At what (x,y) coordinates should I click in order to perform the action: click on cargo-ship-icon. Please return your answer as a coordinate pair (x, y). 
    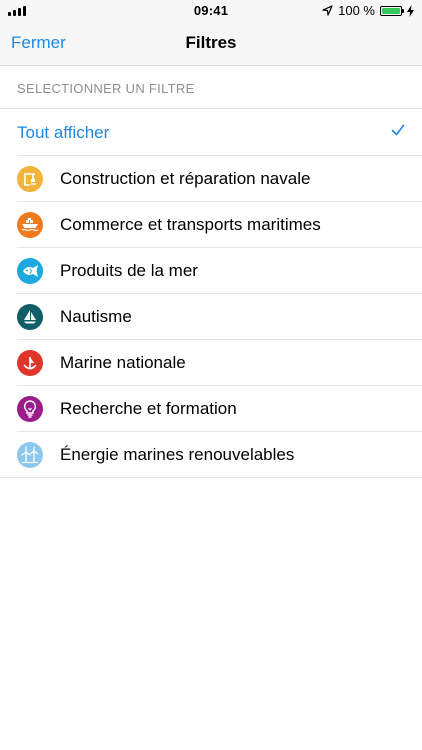
    Looking at the image, I should click on (30, 224).